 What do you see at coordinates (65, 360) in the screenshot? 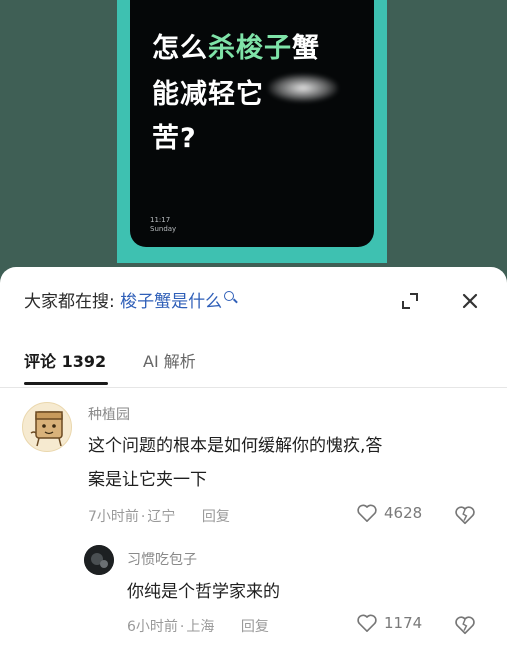
I see `tab-comments: 评论 1392` at bounding box center [65, 360].